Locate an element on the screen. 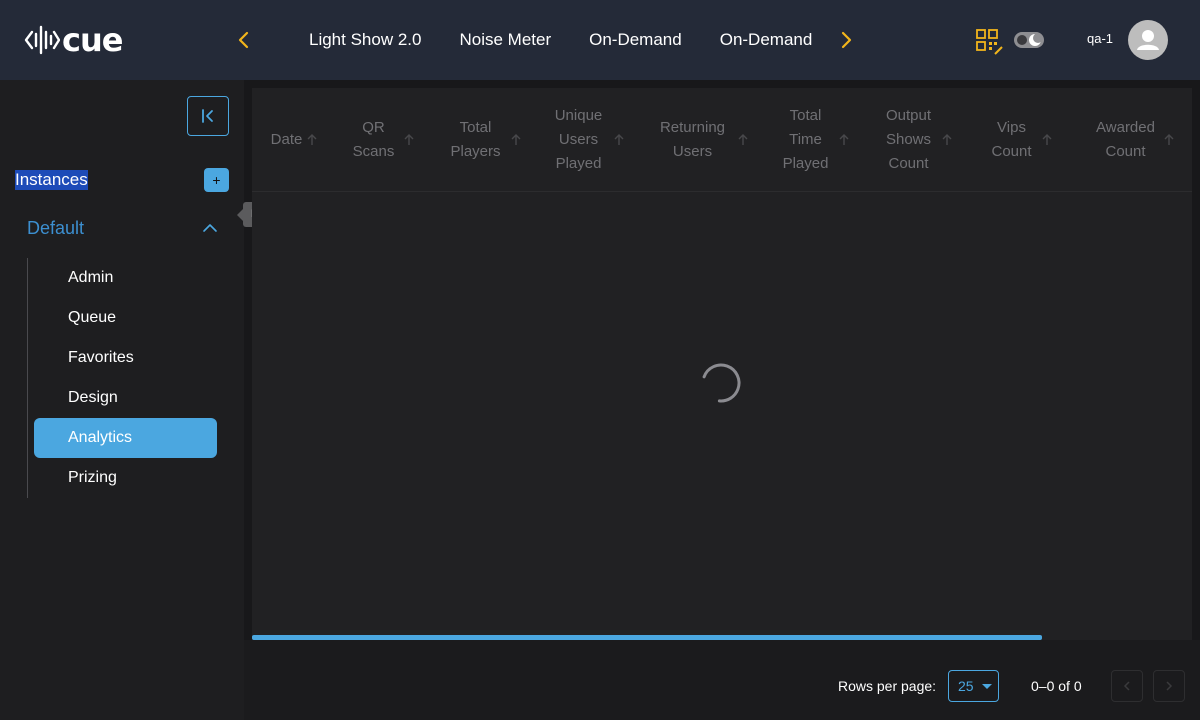 This screenshot has height=720, width=1200. tab-light-show: Light Show 2.0 is located at coordinates (365, 40).